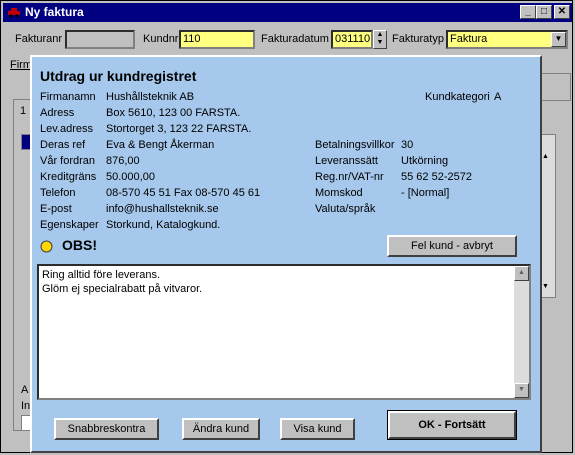  Describe the element at coordinates (21, 65) in the screenshot. I see `firm-label-partial: Firm` at that location.